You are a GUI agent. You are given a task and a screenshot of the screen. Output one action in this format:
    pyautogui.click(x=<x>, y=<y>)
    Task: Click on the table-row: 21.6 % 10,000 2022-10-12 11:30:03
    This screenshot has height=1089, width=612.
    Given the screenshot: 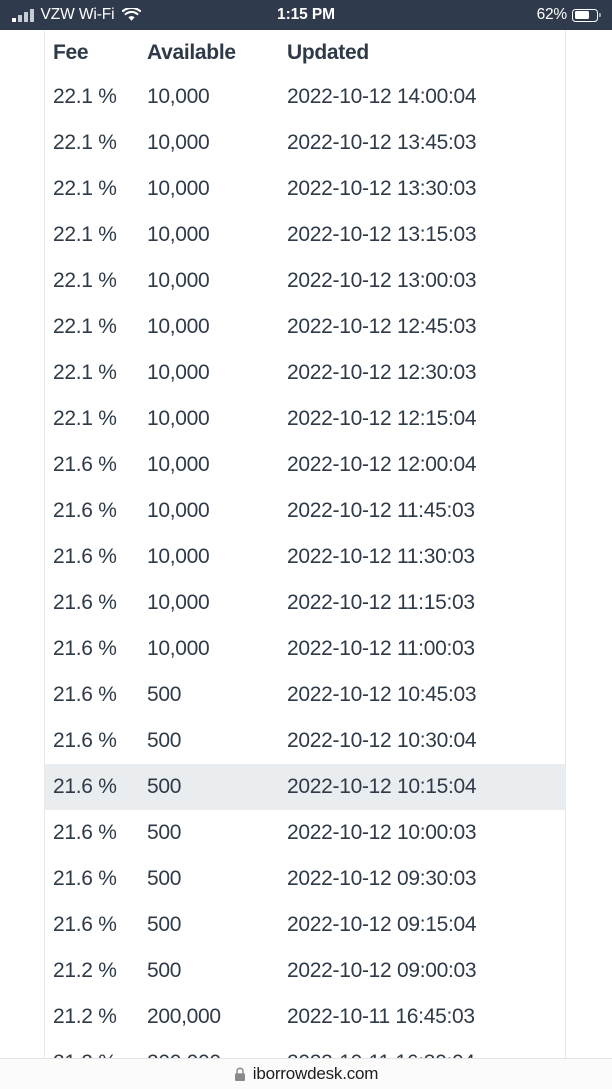 What is the action you would take?
    pyautogui.click(x=305, y=557)
    